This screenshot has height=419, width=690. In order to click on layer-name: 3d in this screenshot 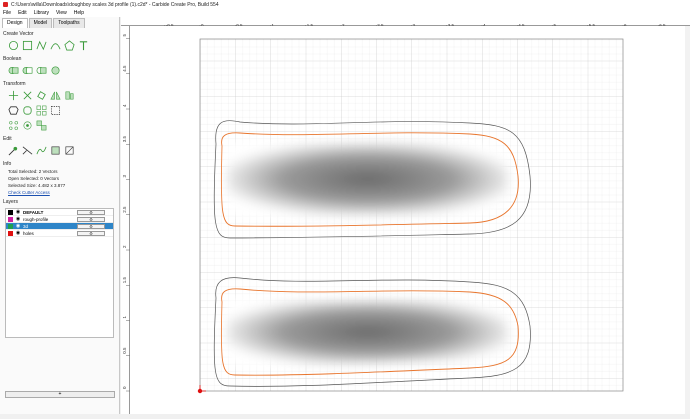, I will do `click(26, 226)`.